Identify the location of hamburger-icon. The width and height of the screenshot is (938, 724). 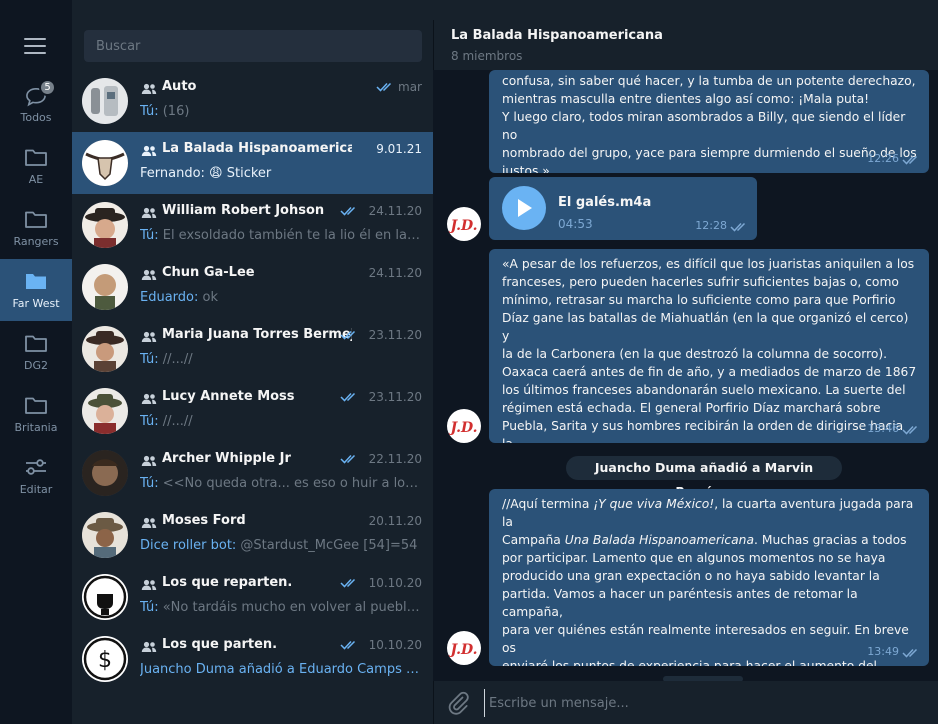
(35, 46).